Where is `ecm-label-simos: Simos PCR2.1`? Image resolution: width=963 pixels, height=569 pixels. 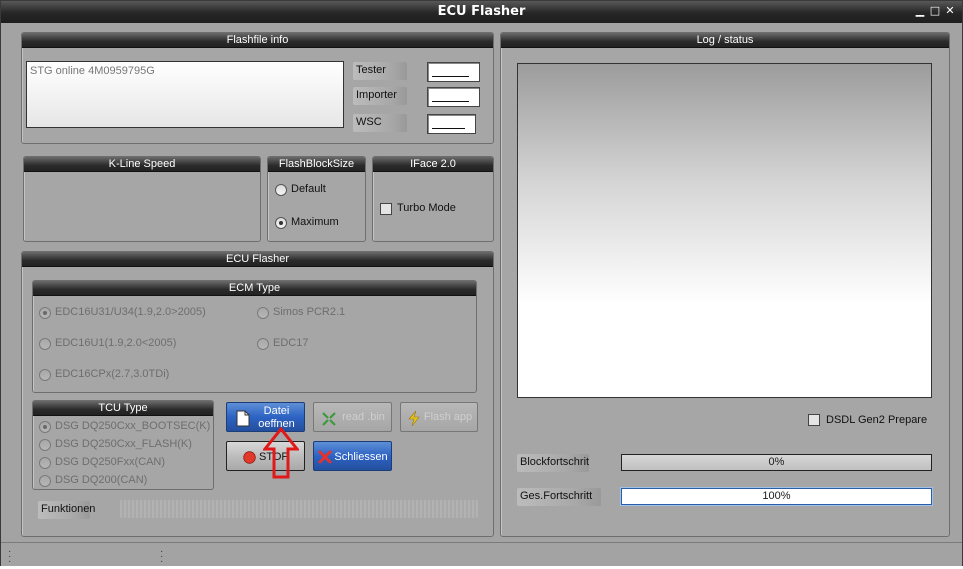
ecm-label-simos: Simos PCR2.1 is located at coordinates (309, 312).